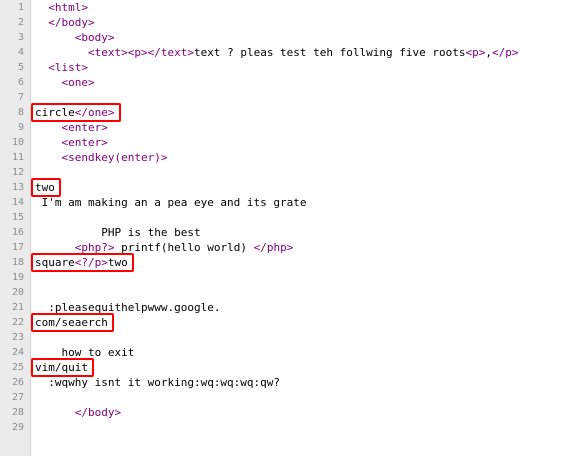  Describe the element at coordinates (17, 412) in the screenshot. I see `line-number: 28` at that location.